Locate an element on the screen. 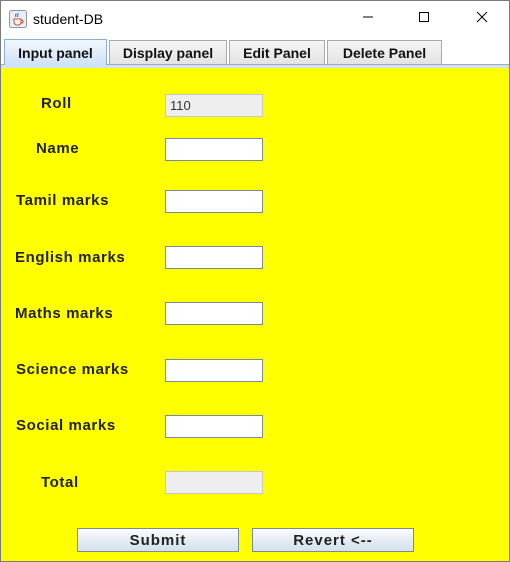 The width and height of the screenshot is (510, 562). science-marks-field is located at coordinates (214, 370).